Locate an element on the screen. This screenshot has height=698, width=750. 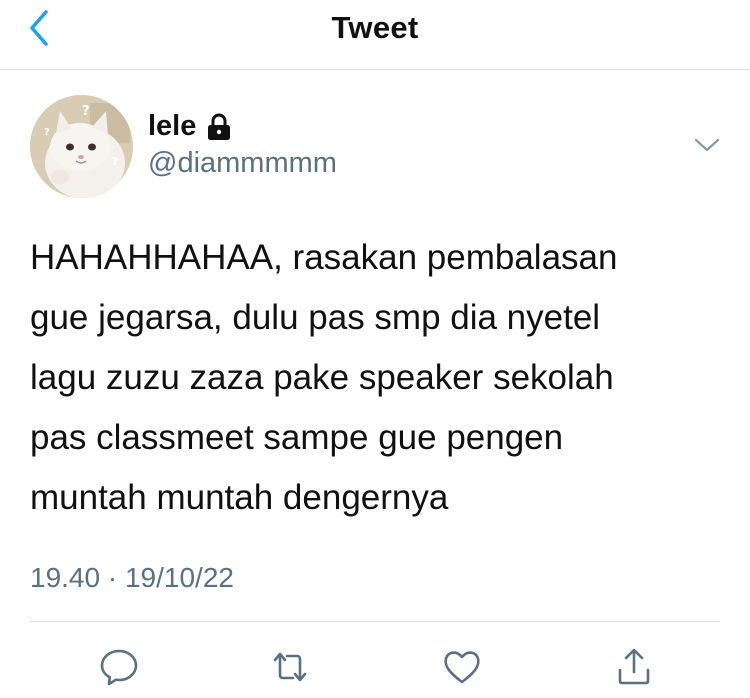
page-title: Tweet is located at coordinates (375, 27).